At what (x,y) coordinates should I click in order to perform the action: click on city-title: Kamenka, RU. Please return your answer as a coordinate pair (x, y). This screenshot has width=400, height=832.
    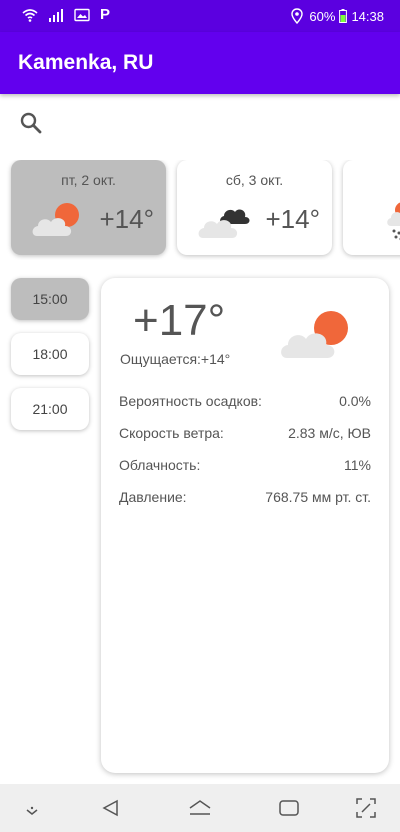
    Looking at the image, I should click on (86, 62).